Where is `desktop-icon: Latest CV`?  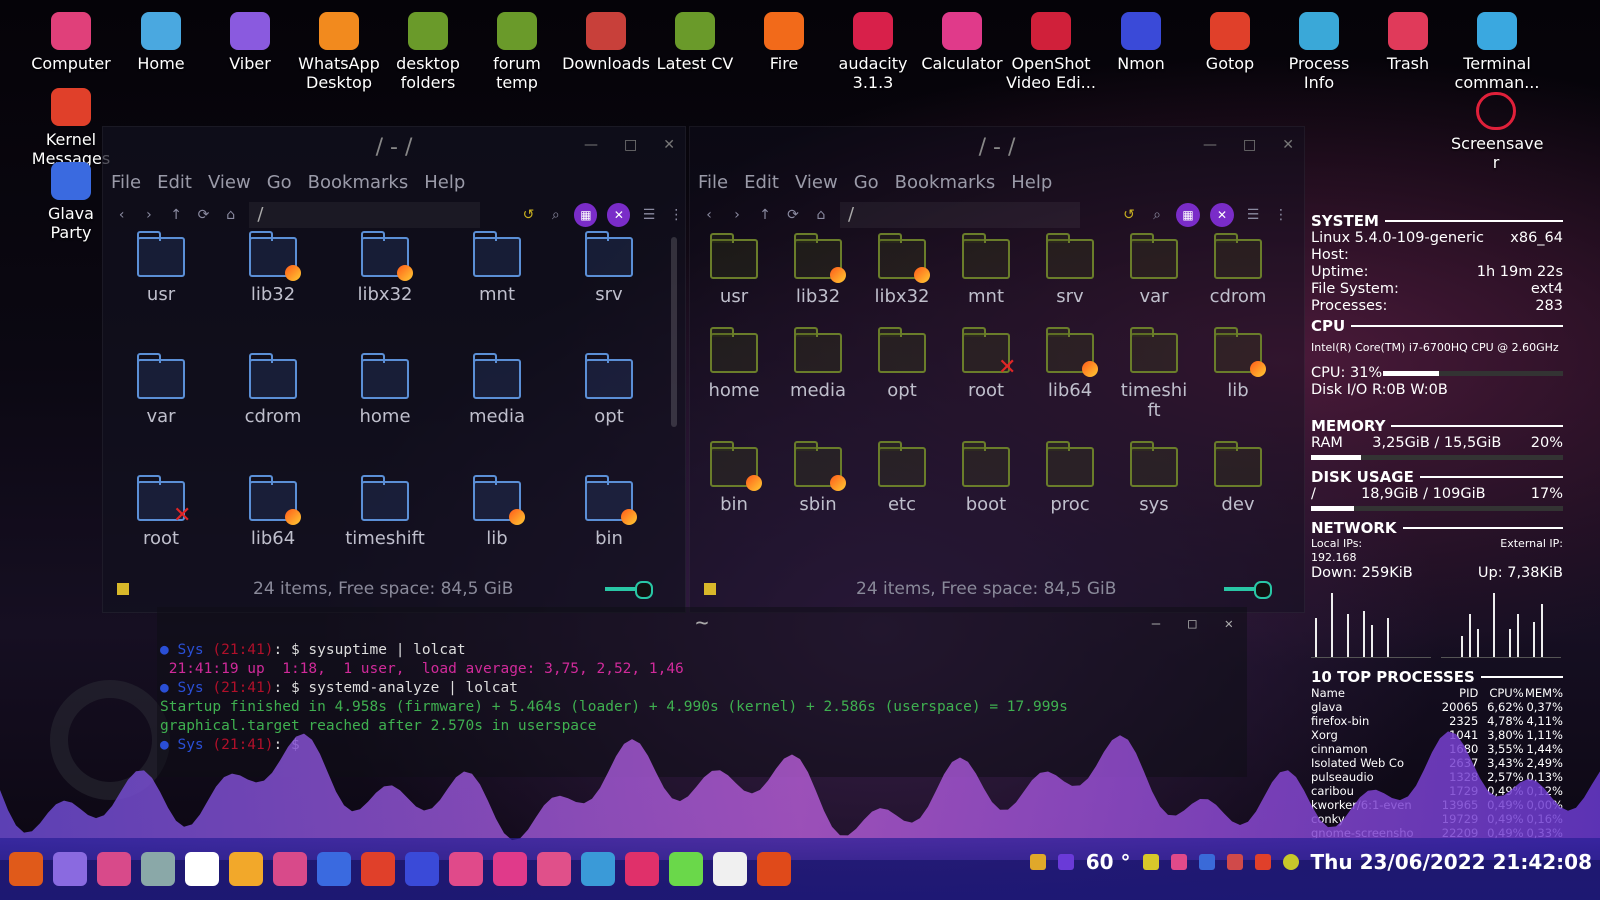 desktop-icon: Latest CV is located at coordinates (695, 42).